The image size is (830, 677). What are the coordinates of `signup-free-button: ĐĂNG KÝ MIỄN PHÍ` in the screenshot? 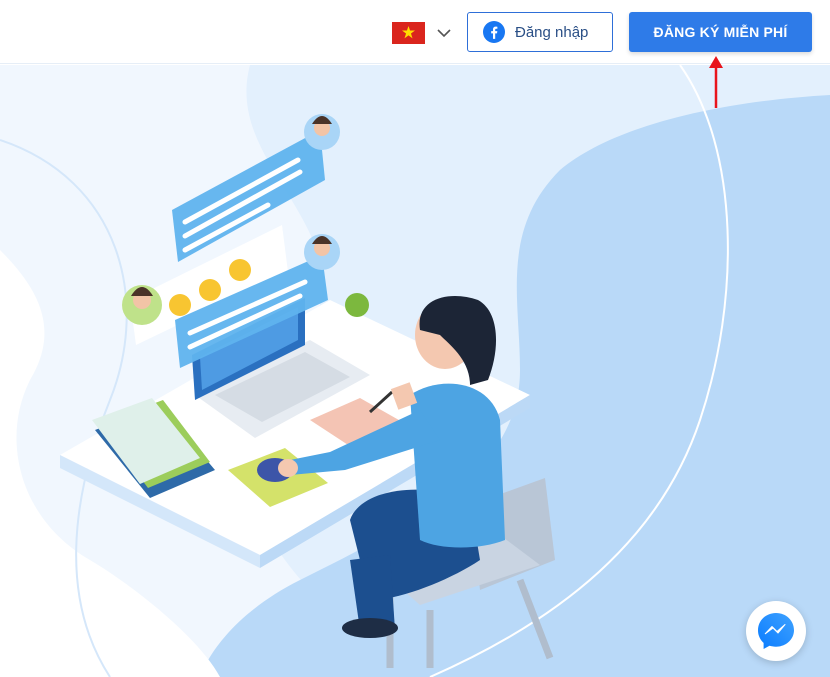 It's located at (720, 32).